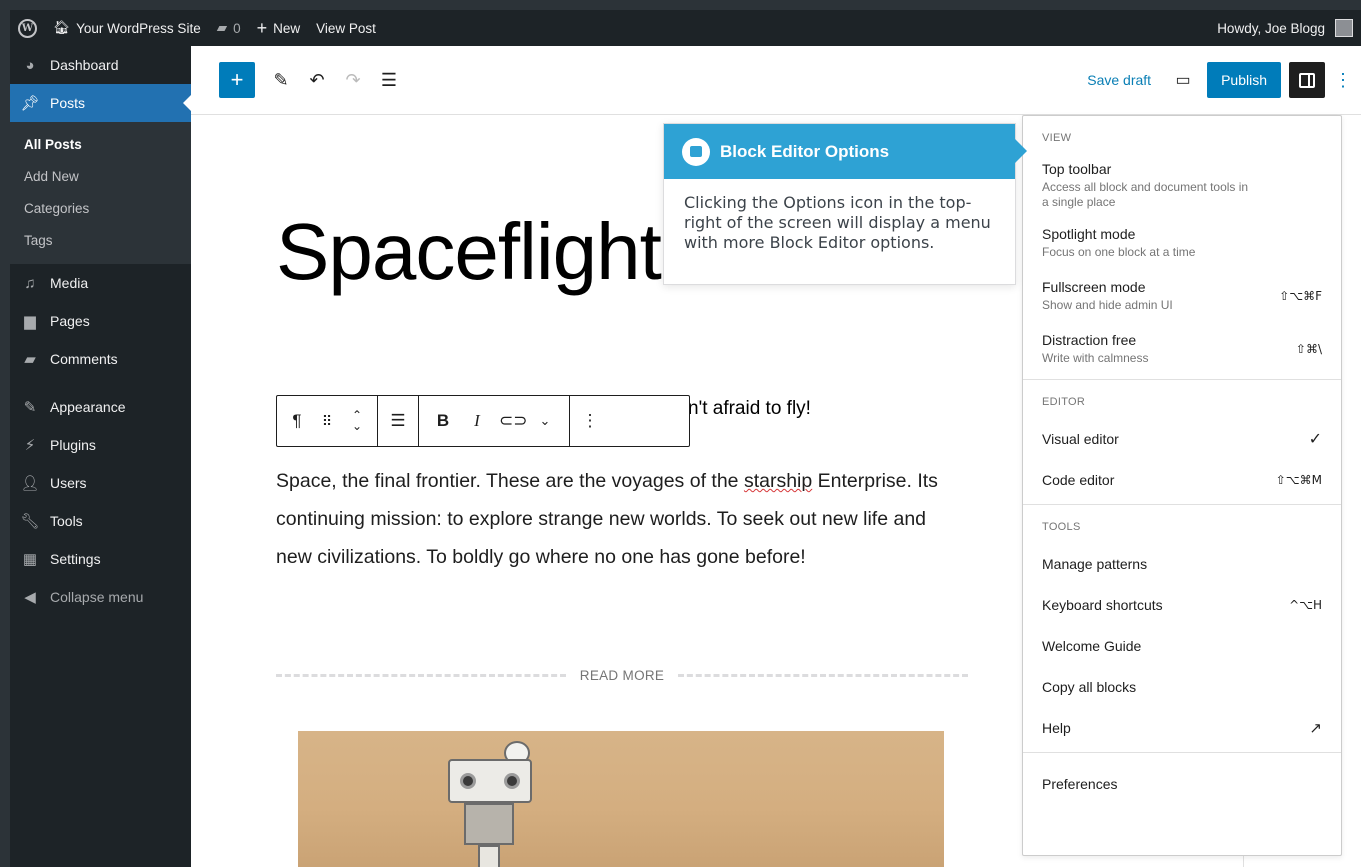  What do you see at coordinates (1308, 348) in the screenshot?
I see `shortcut-label: ⇧⌘\` at bounding box center [1308, 348].